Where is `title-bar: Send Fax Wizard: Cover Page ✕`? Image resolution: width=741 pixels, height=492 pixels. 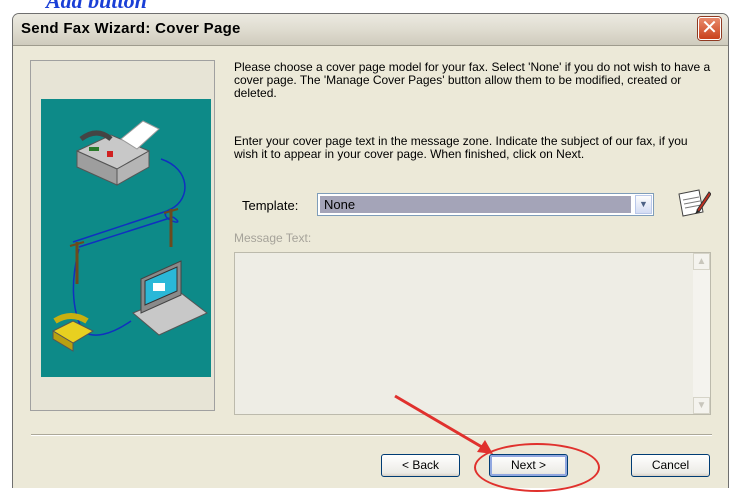
title-bar: Send Fax Wizard: Cover Page ✕ is located at coordinates (370, 30).